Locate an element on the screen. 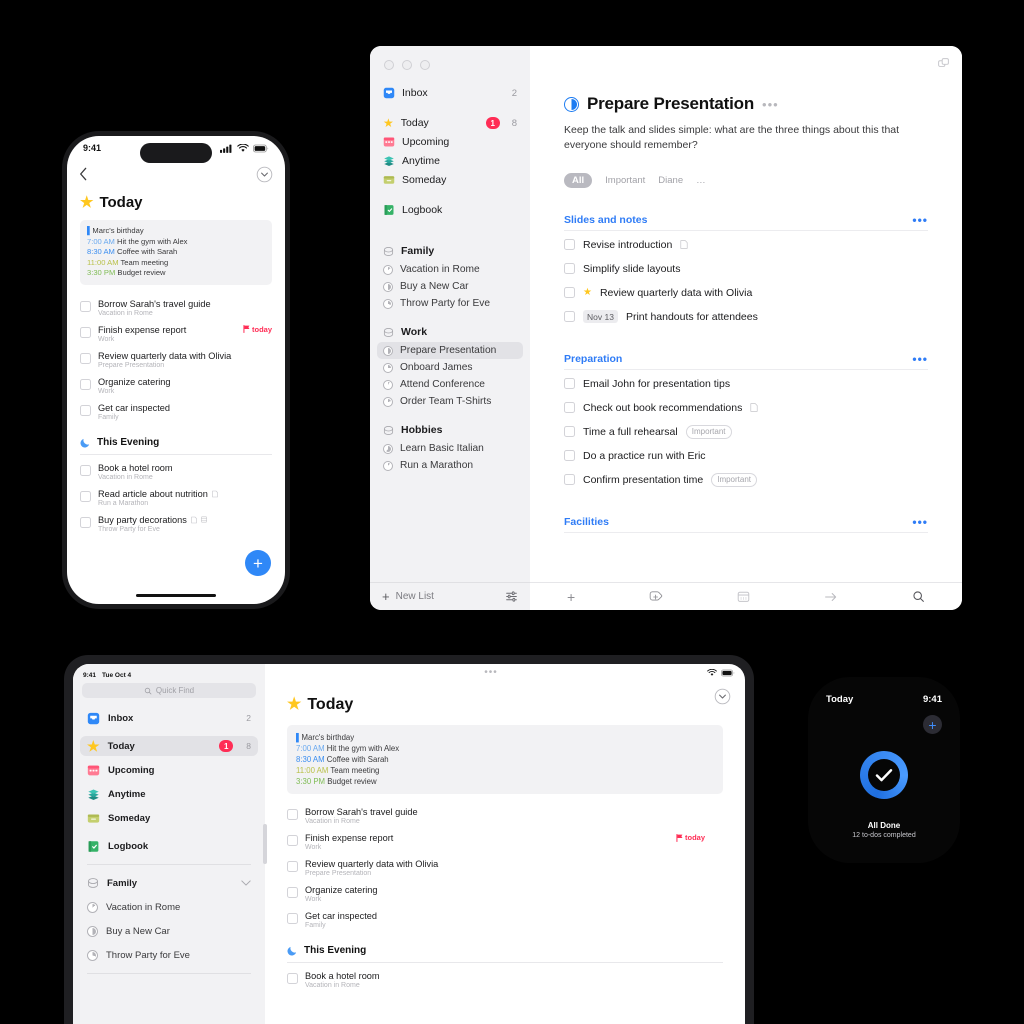 This screenshot has width=1024, height=1024. task-row: Do a practice run with Eric is located at coordinates (746, 455).